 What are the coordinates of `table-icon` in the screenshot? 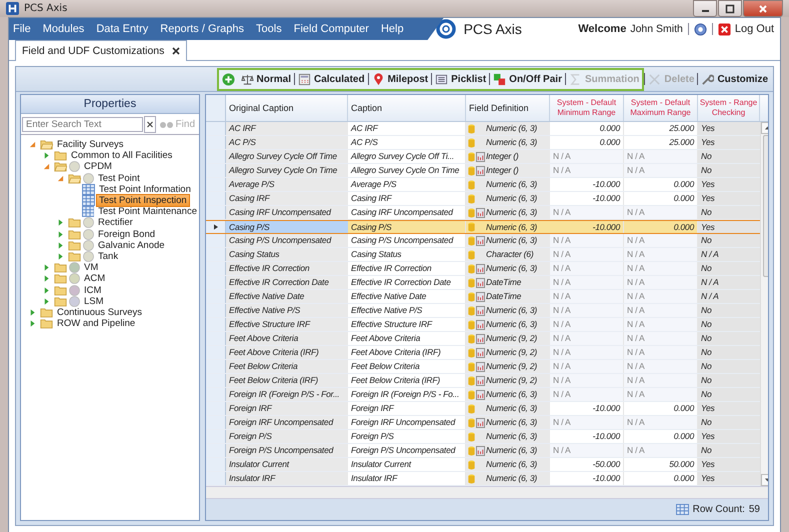 It's located at (88, 200).